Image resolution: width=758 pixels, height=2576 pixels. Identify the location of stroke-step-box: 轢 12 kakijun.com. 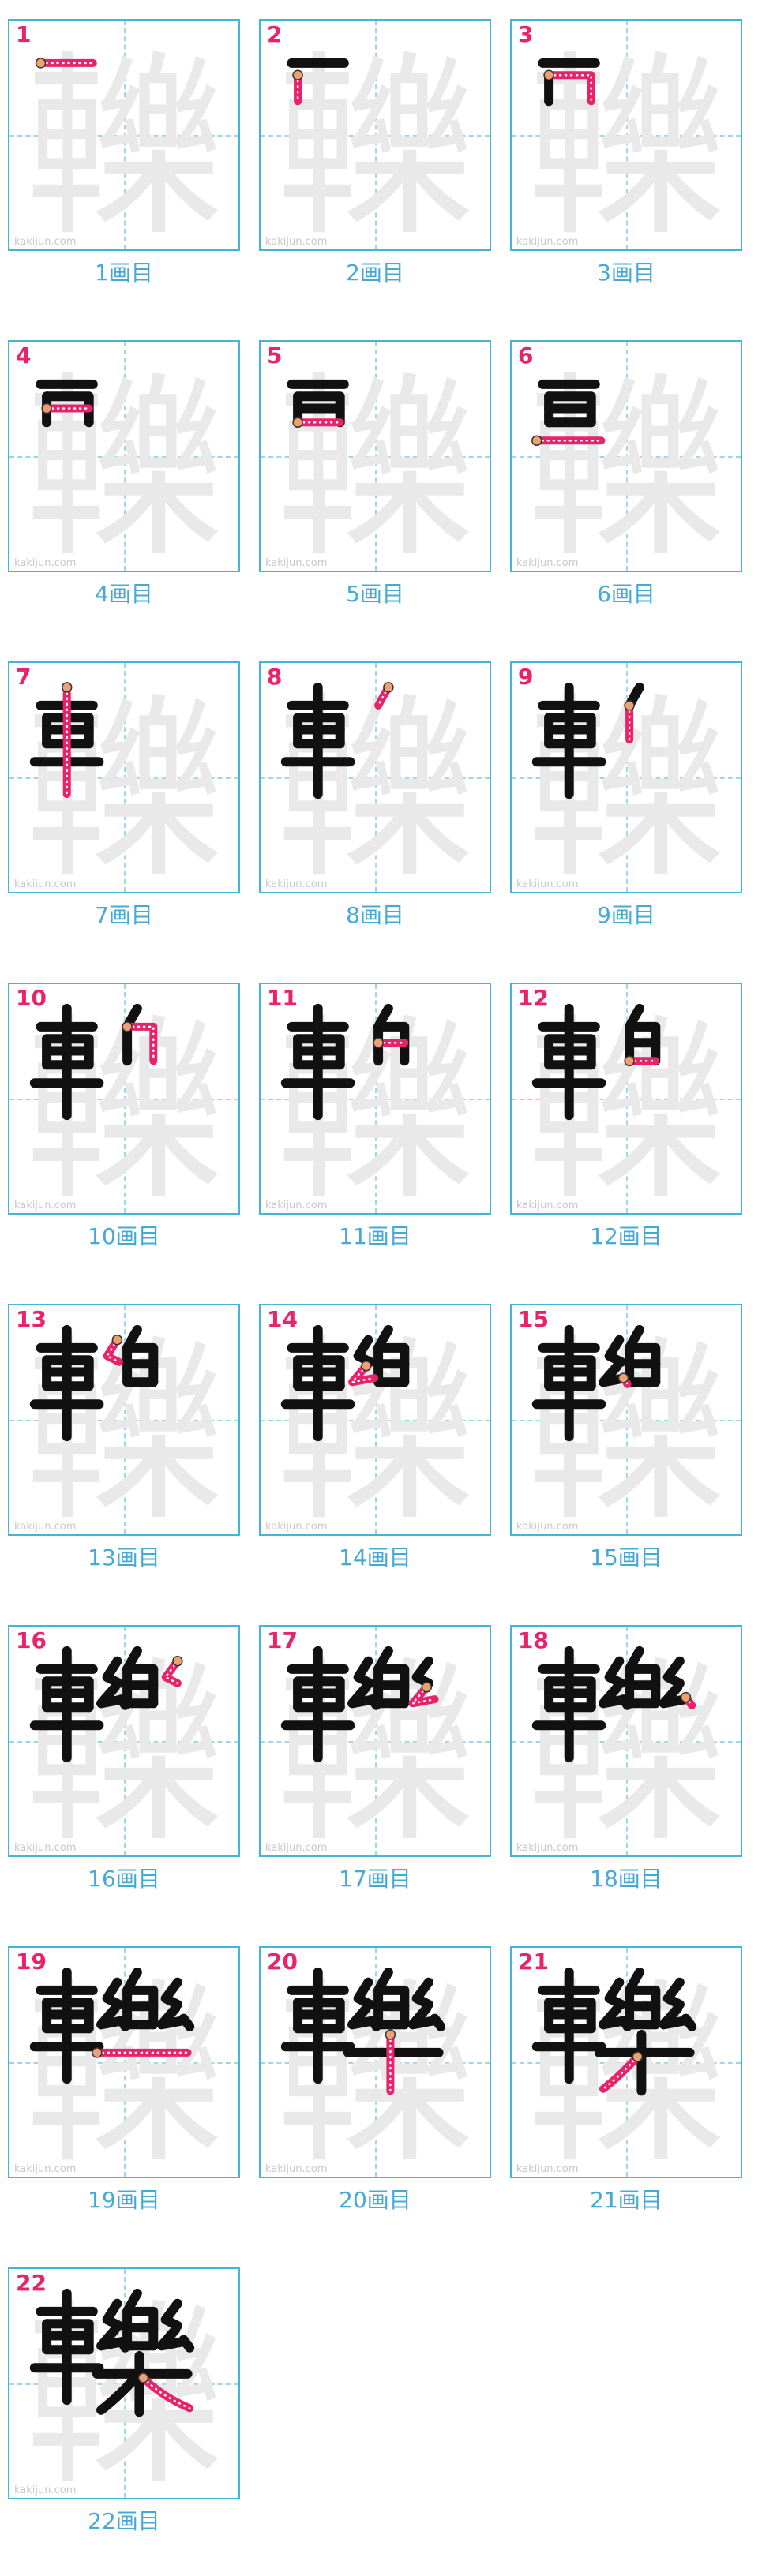
(626, 1099).